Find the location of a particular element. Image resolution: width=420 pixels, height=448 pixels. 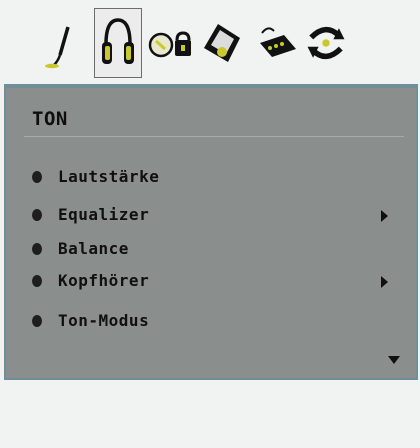

menu-item-label: Lautstärke is located at coordinates (109, 176).